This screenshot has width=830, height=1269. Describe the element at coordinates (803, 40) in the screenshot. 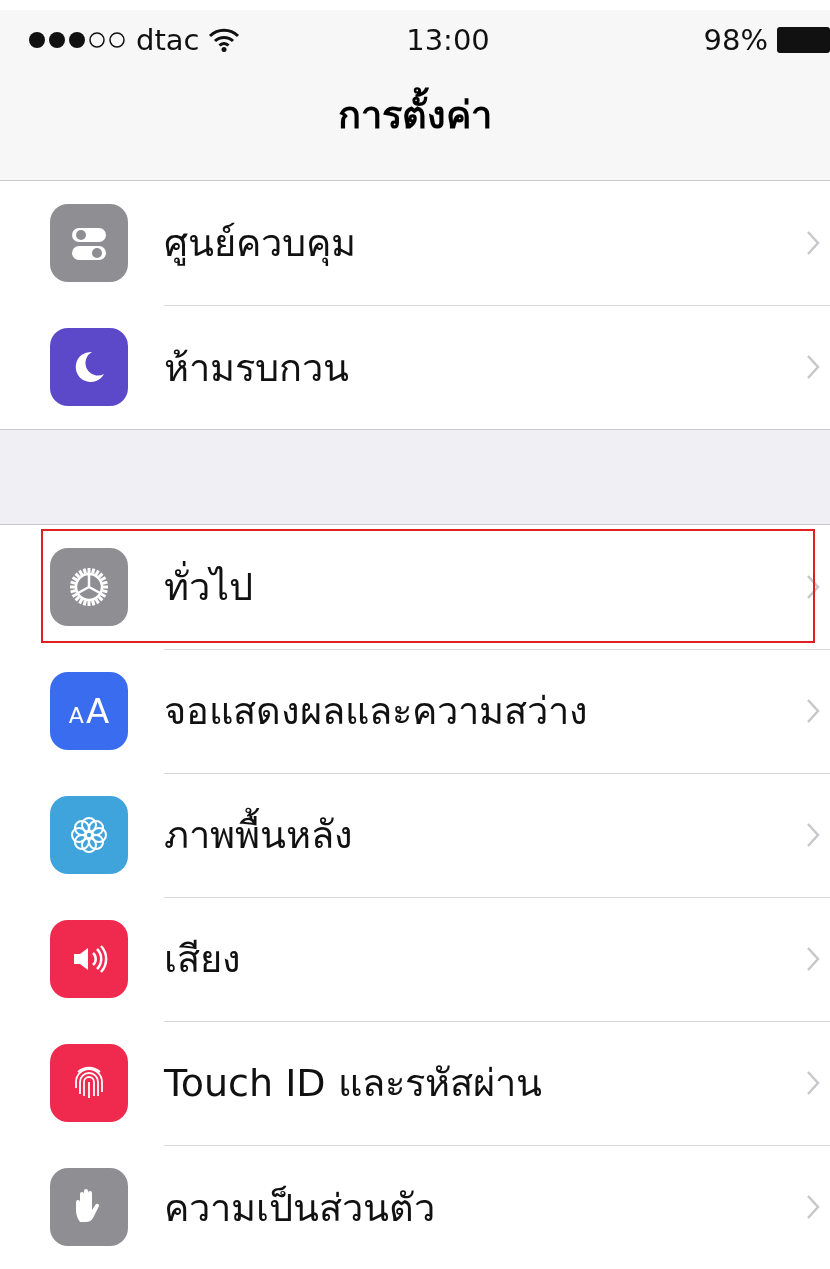

I see `battery-icon` at that location.